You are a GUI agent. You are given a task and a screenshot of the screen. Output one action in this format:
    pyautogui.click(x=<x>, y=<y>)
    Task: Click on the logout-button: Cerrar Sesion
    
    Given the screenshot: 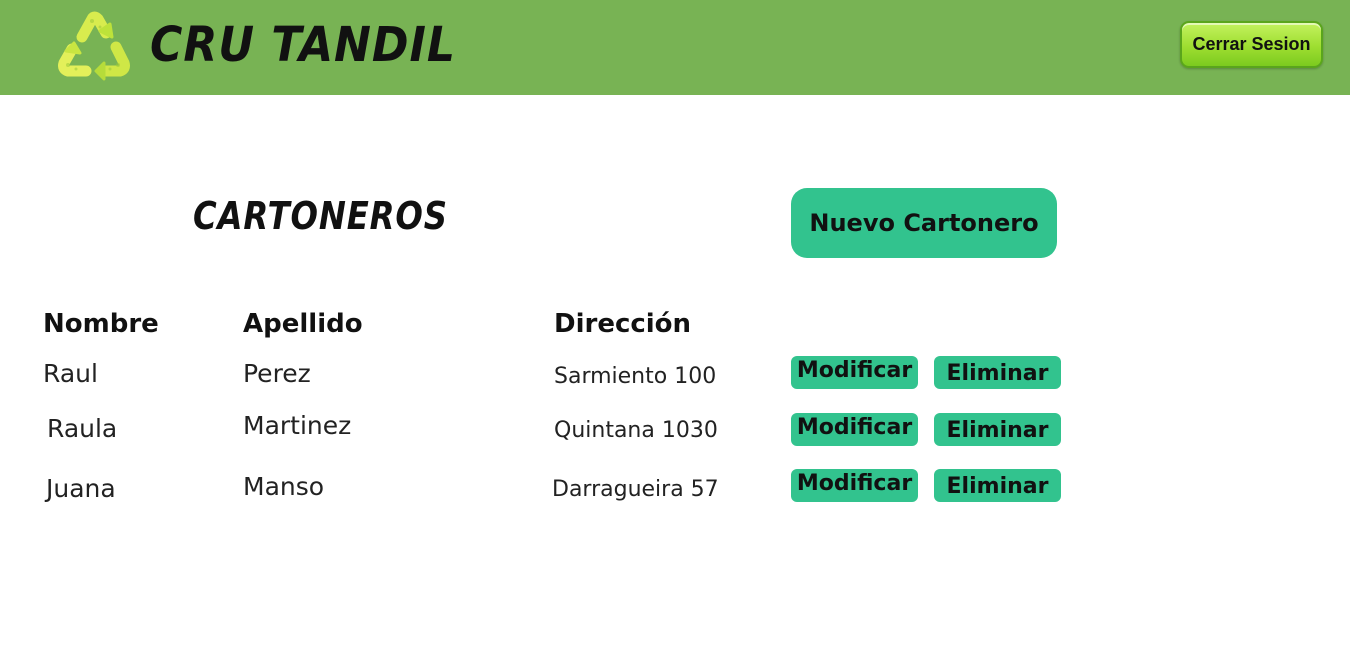 What is the action you would take?
    pyautogui.click(x=1251, y=44)
    